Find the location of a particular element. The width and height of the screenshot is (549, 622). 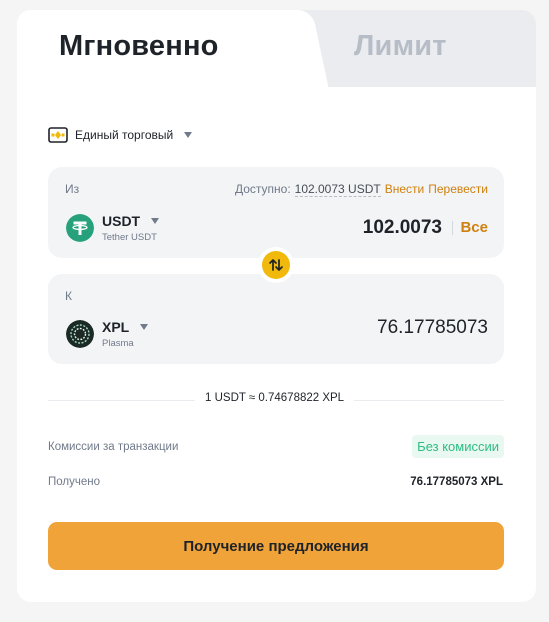

available-label: Доступно: is located at coordinates (262, 189).